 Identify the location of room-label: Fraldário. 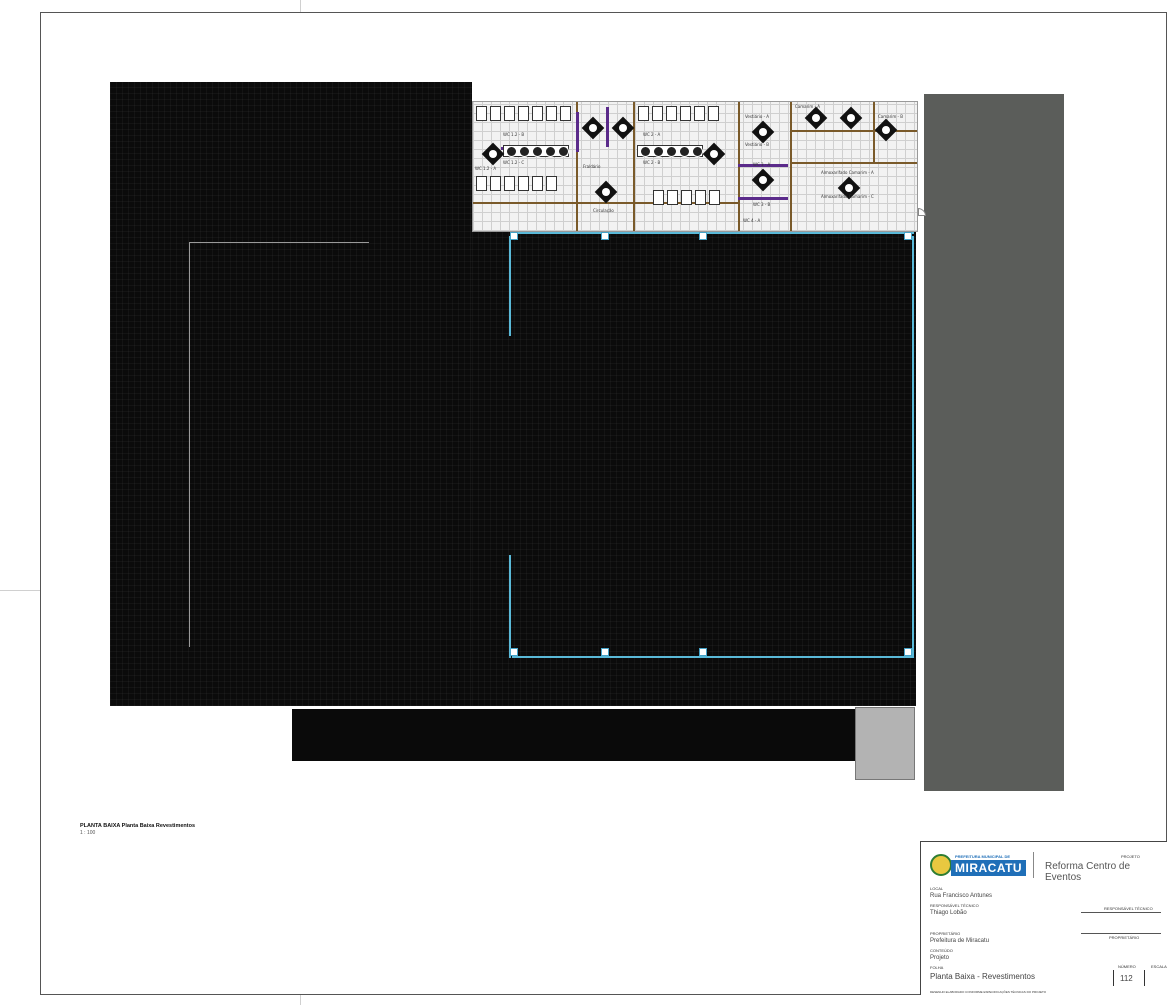
(592, 166).